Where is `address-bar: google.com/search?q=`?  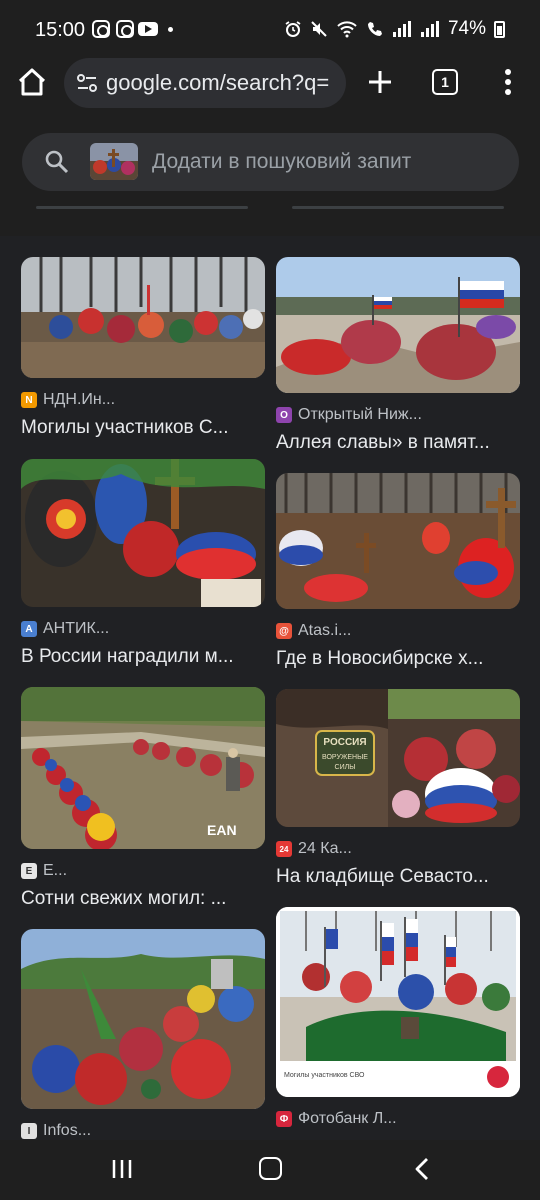
address-bar: google.com/search?q= is located at coordinates (205, 83).